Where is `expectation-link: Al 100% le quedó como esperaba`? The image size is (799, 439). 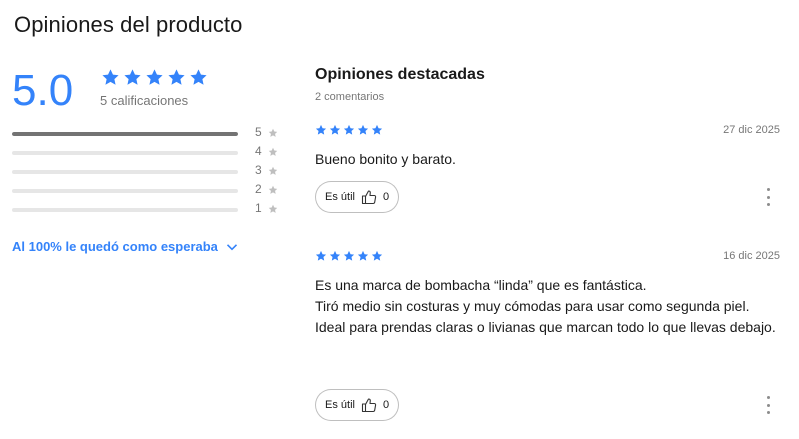
expectation-link: Al 100% le quedó como esperaba is located at coordinates (125, 246).